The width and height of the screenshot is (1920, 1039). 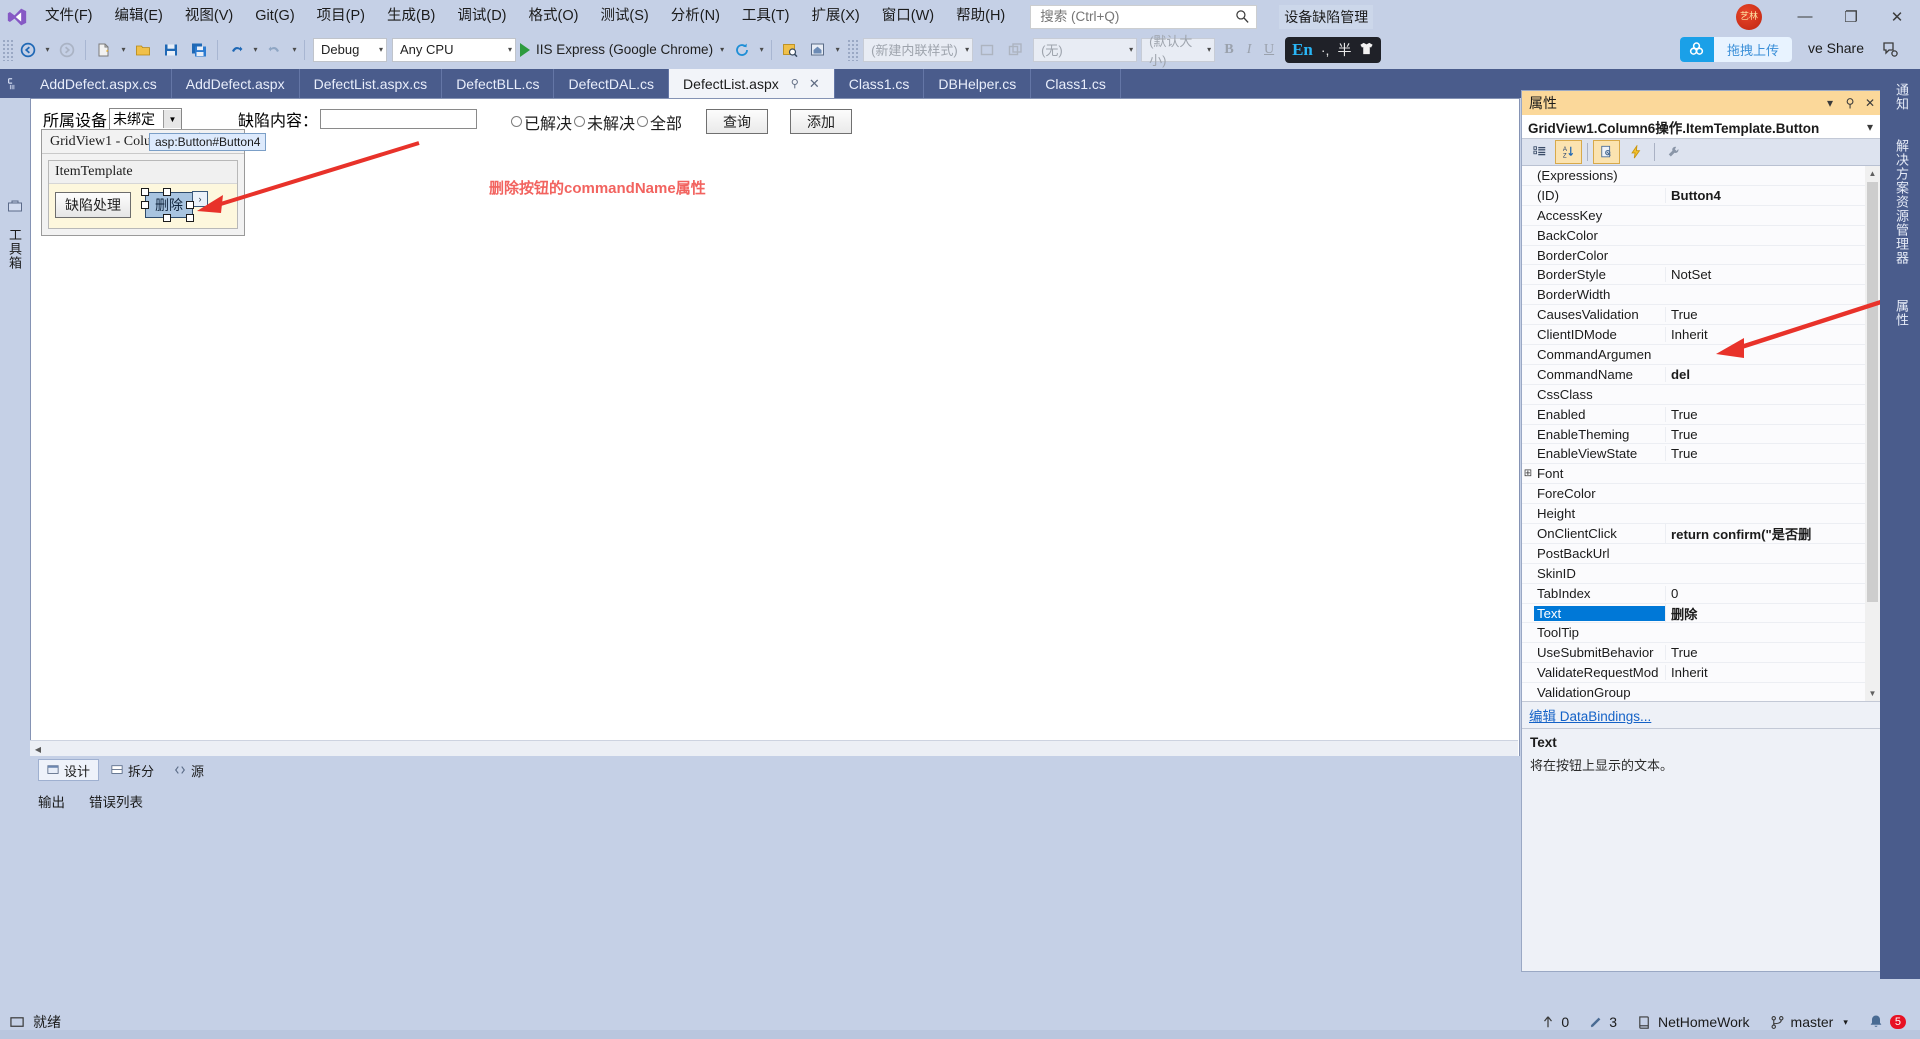 What do you see at coordinates (695, 16) in the screenshot?
I see `menu-analyze: 分析(N)` at bounding box center [695, 16].